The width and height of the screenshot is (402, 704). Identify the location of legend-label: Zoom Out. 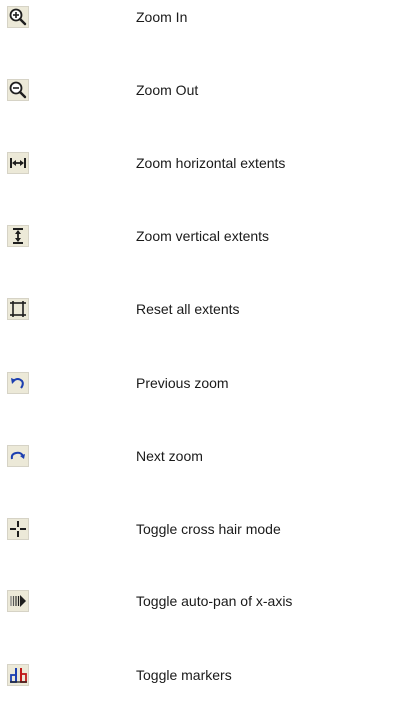
(167, 90).